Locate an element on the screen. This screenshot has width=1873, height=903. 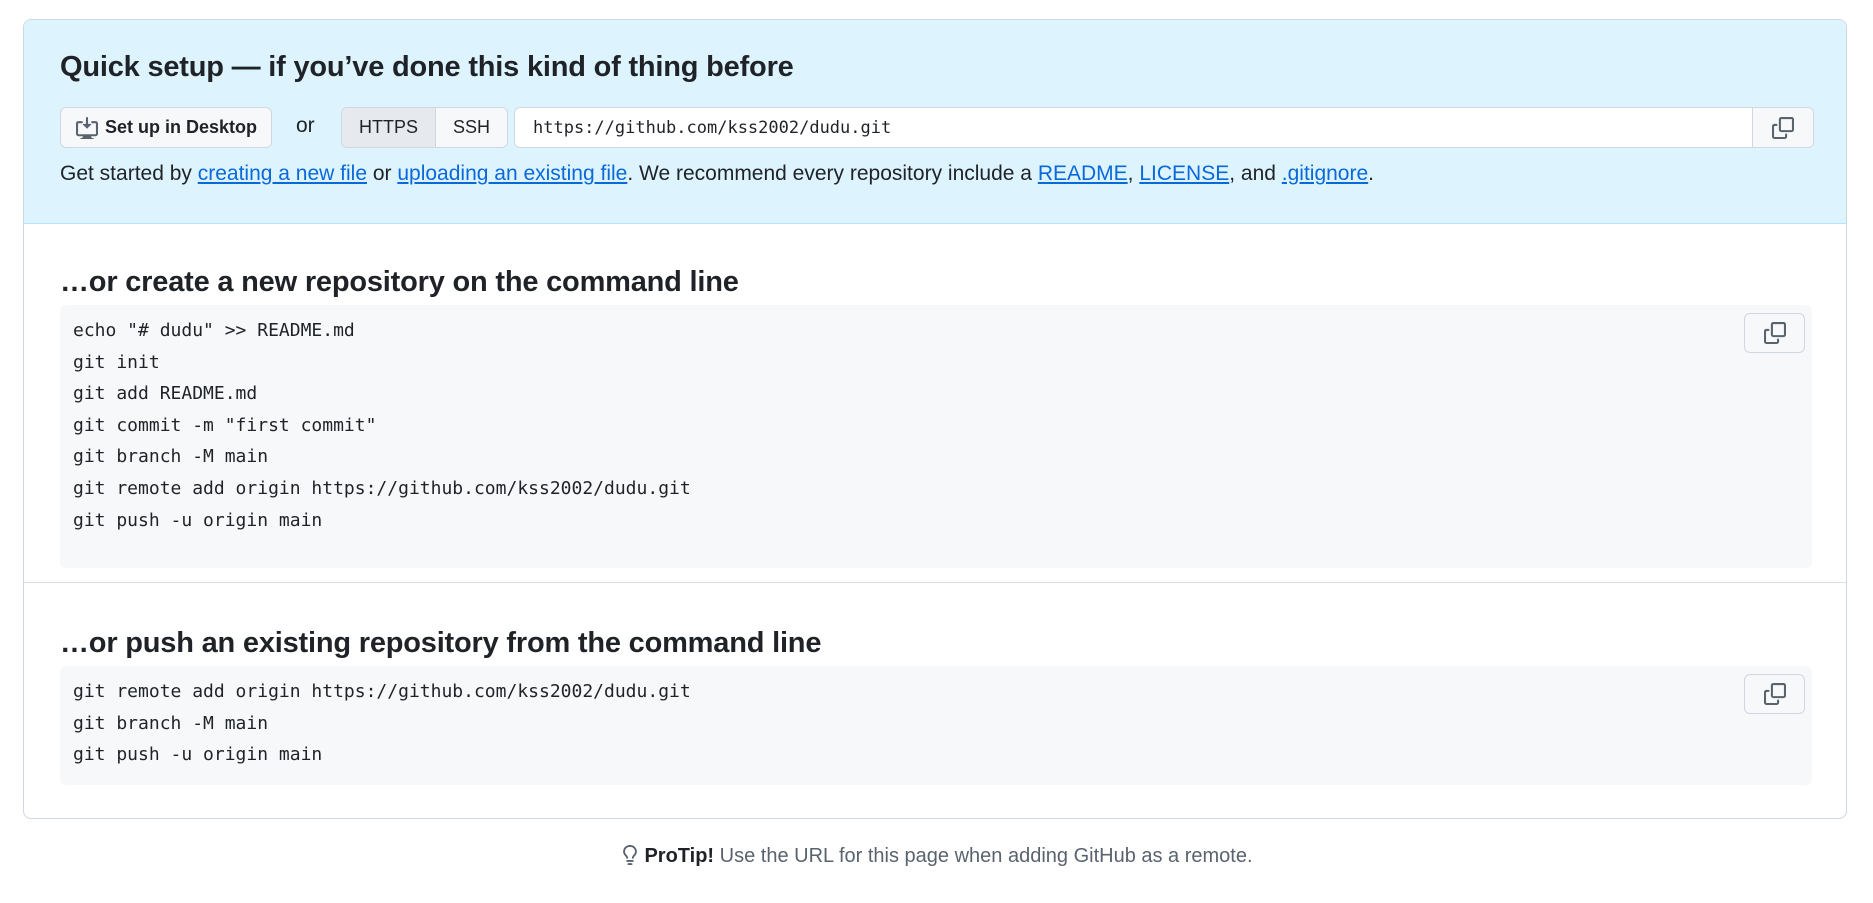
setup-desktop-button: Set up in Desktop is located at coordinates (166, 127).